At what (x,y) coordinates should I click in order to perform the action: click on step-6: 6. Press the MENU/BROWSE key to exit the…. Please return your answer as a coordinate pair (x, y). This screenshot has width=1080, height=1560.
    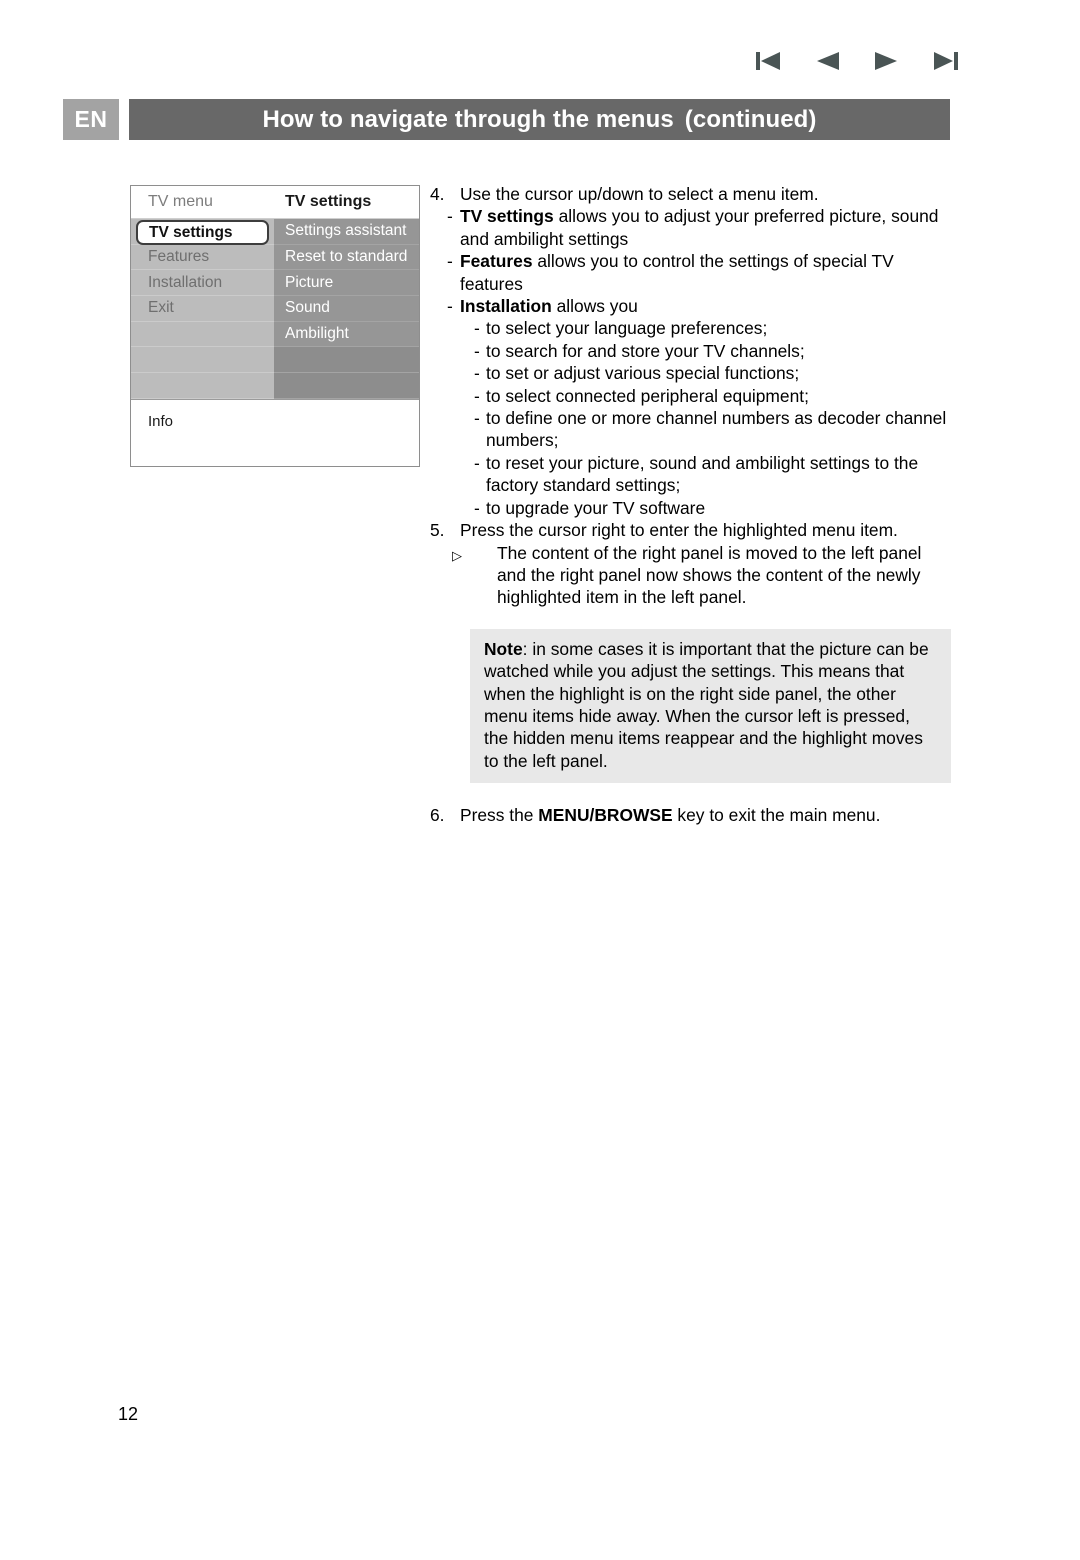
    Looking at the image, I should click on (692, 815).